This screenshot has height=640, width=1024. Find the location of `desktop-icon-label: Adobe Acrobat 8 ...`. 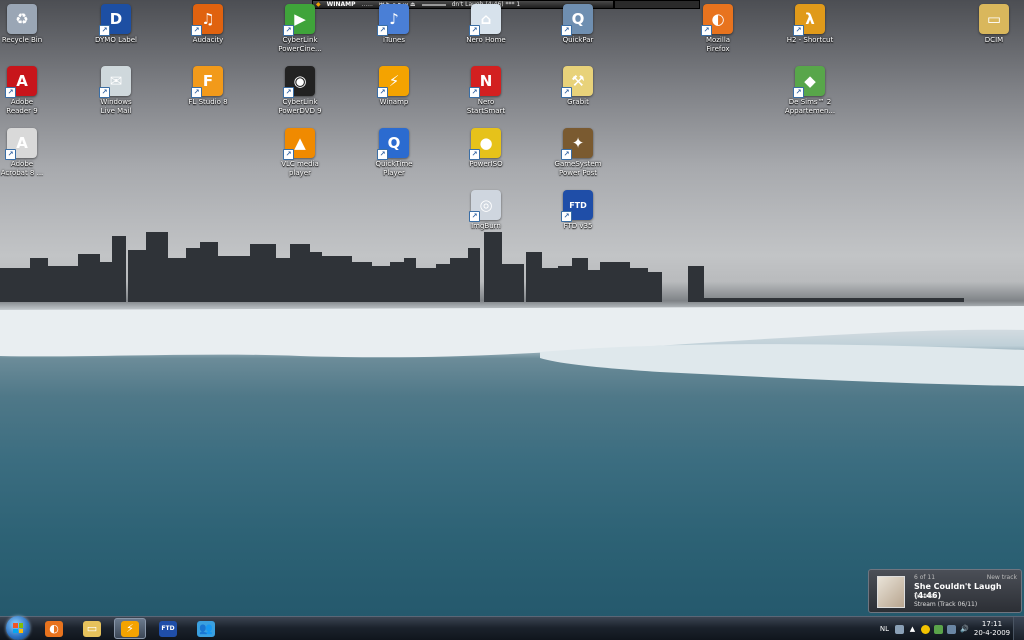

desktop-icon-label: Adobe Acrobat 8 ... is located at coordinates (22, 168).